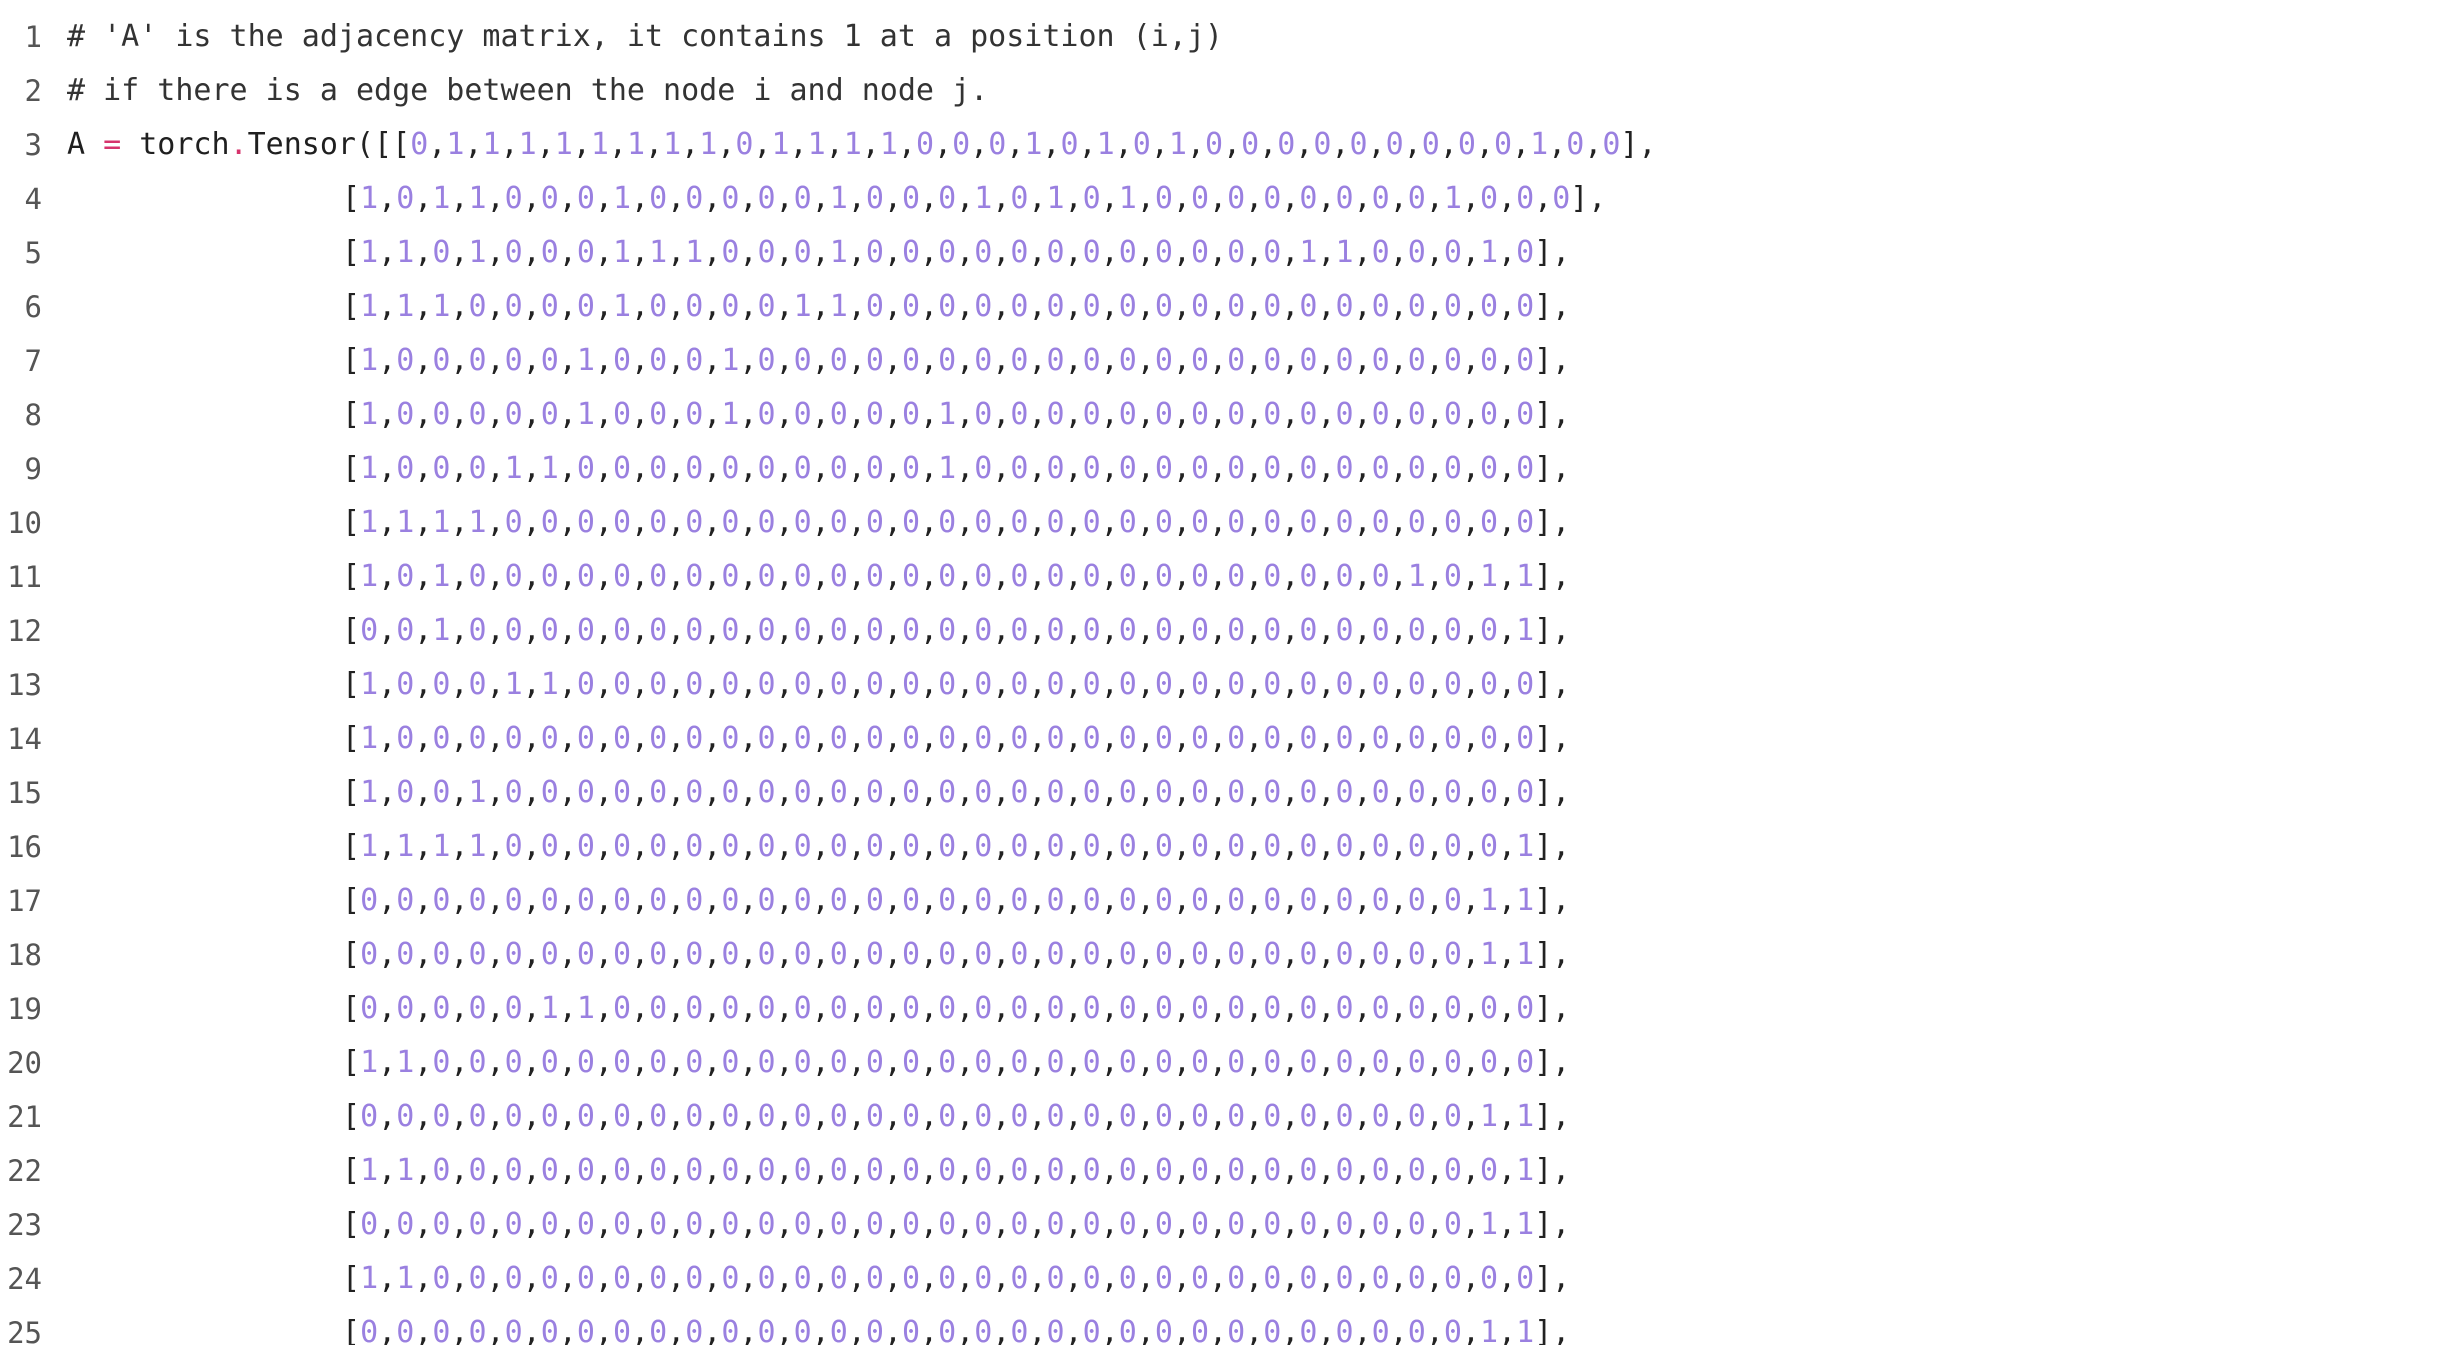  Describe the element at coordinates (1552, 1062) in the screenshot. I see `close-bracket: ],` at that location.